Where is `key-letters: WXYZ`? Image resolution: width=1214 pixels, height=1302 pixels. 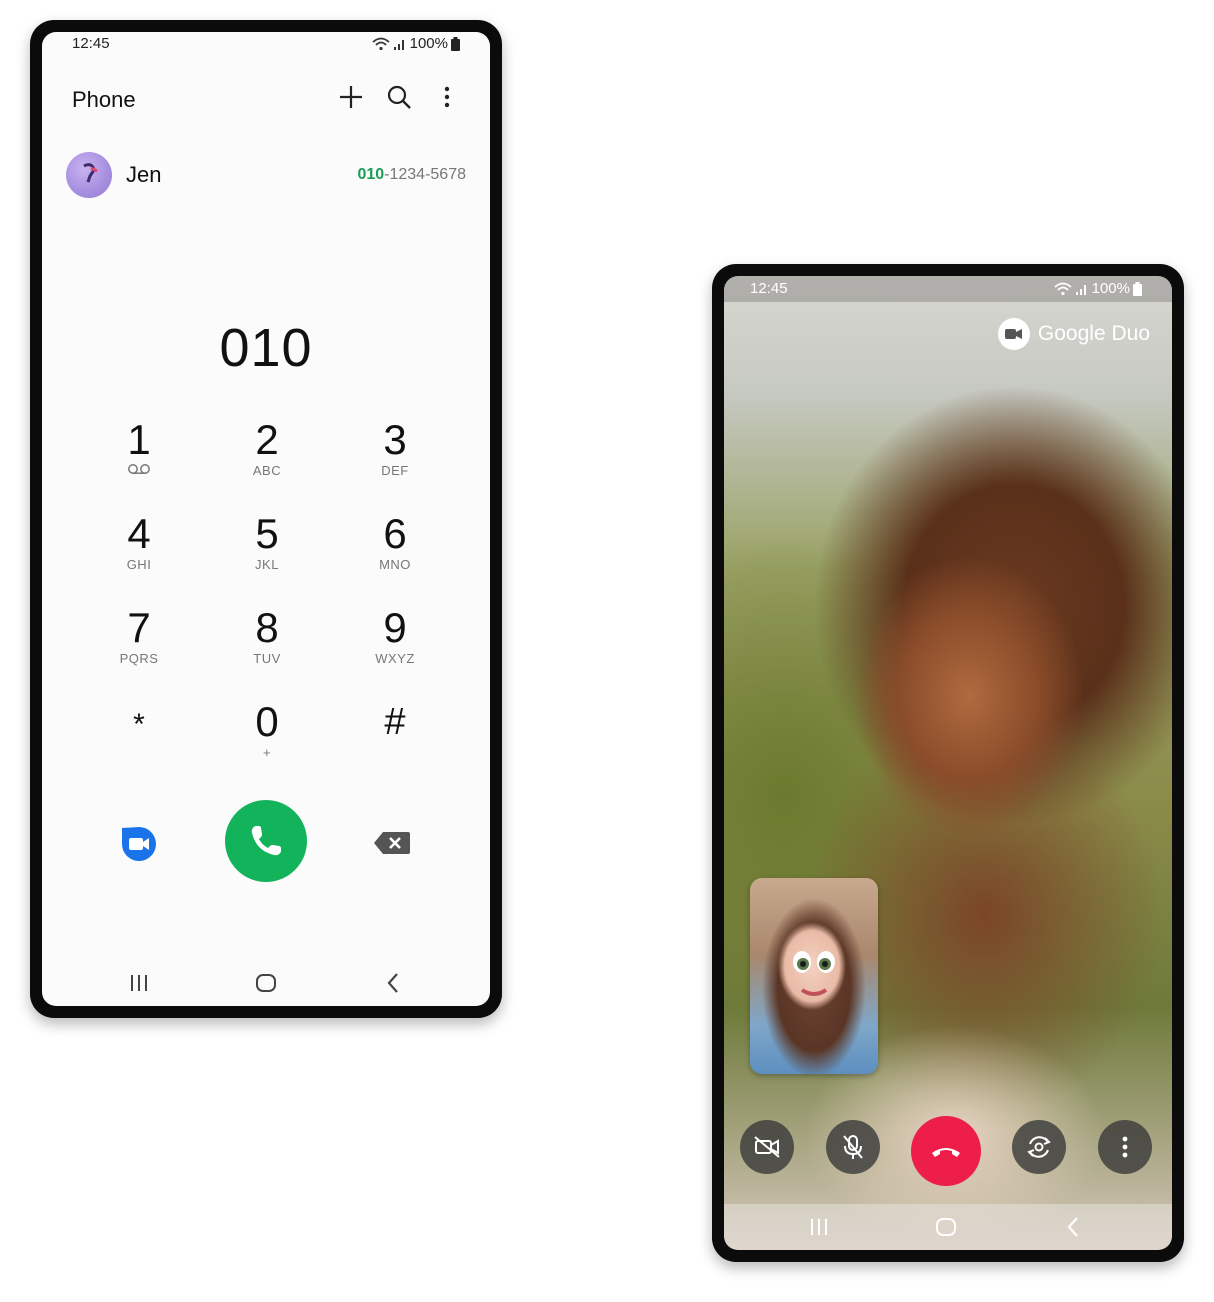 key-letters: WXYZ is located at coordinates (395, 658).